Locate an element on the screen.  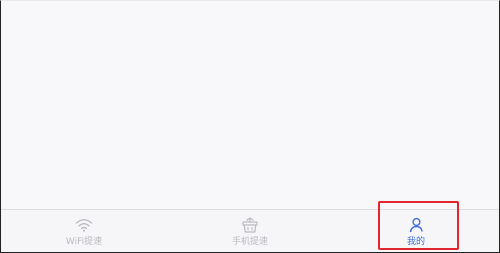
tab-wifi-speedup: WiFi提速 is located at coordinates (84, 231).